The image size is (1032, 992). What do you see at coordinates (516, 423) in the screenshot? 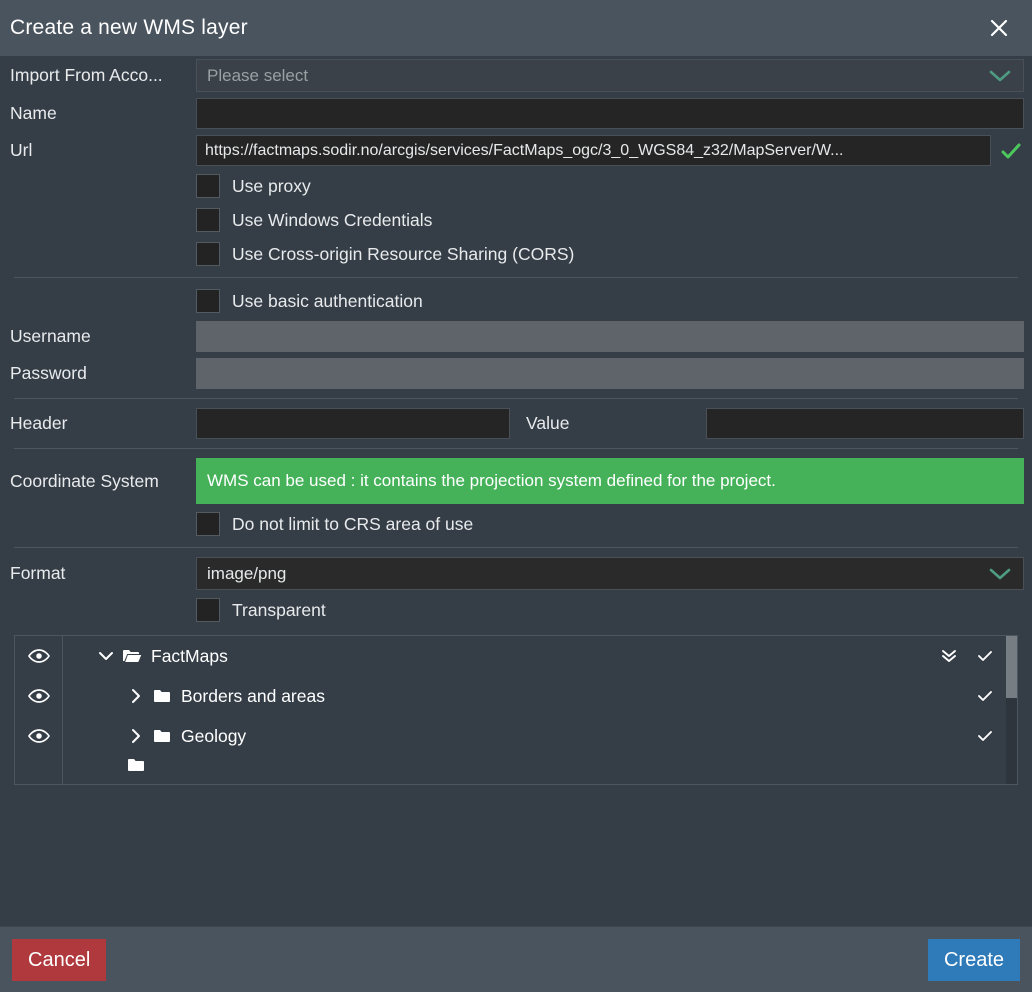
I see `header-value-row: Header Value` at bounding box center [516, 423].